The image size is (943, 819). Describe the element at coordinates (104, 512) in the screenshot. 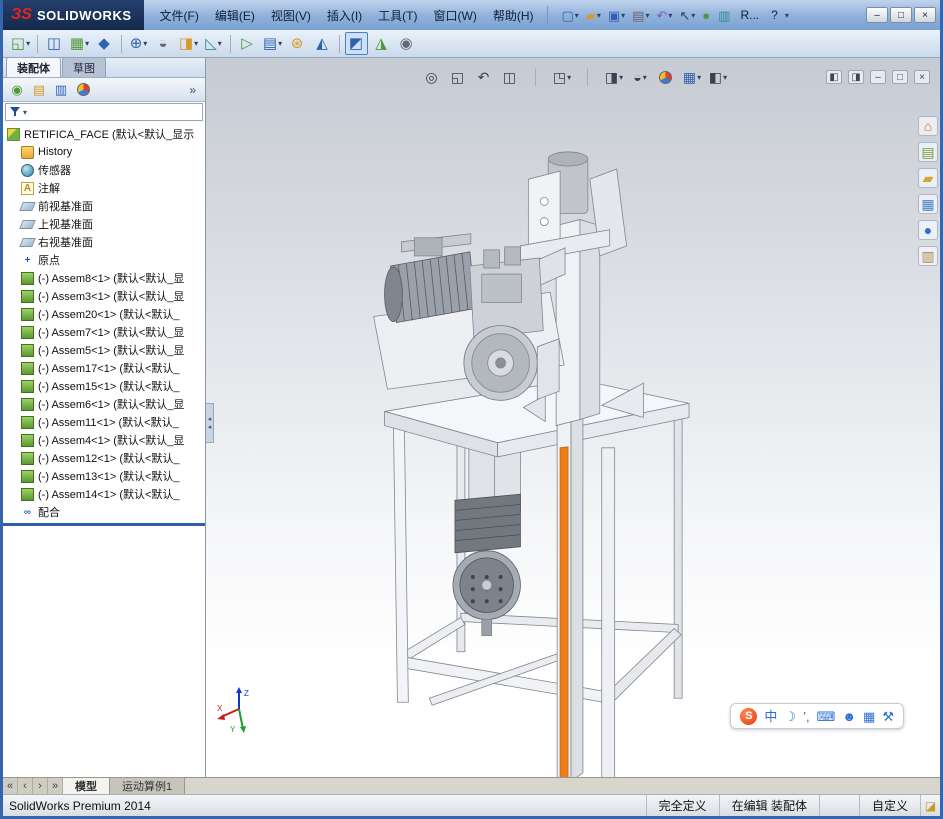

I see `tree-item: 配合` at that location.